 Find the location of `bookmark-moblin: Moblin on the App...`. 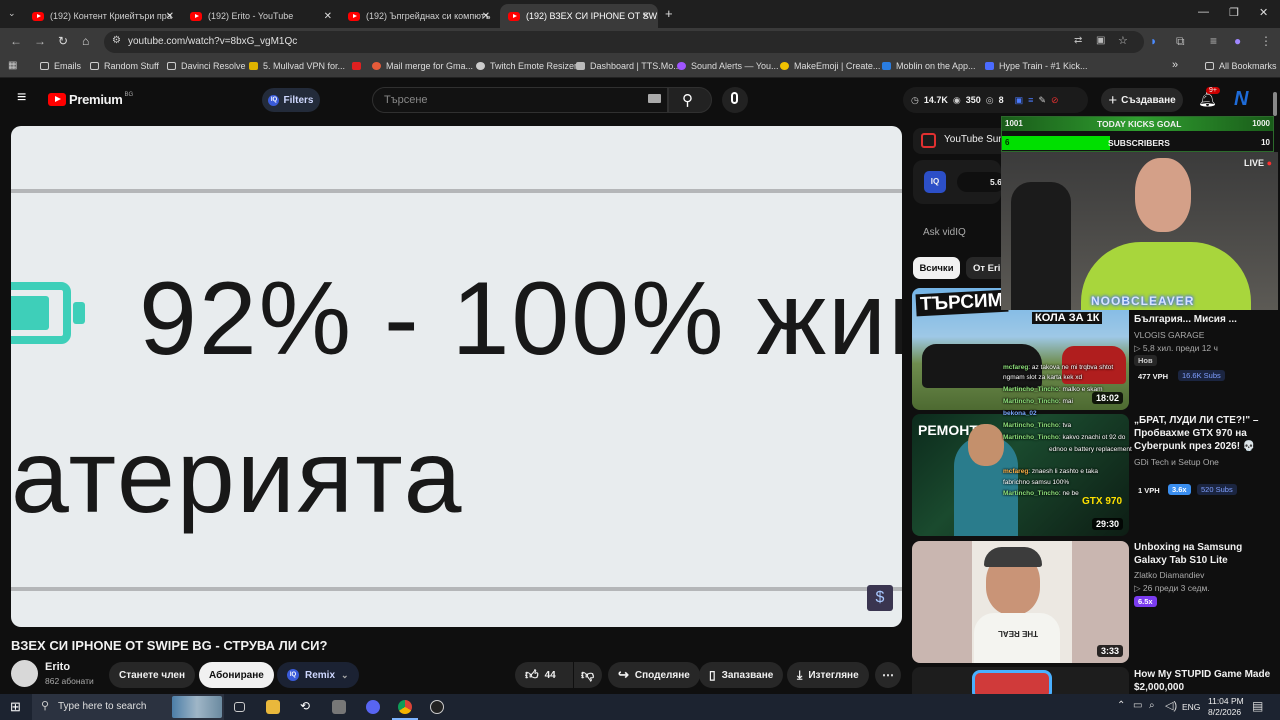

bookmark-moblin: Moblin on the App... is located at coordinates (929, 66).